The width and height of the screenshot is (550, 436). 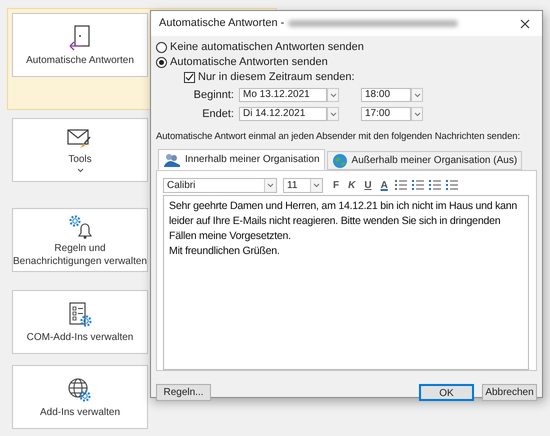 I want to click on radio-label: Keine automatischen Antworten senden, so click(x=267, y=47).